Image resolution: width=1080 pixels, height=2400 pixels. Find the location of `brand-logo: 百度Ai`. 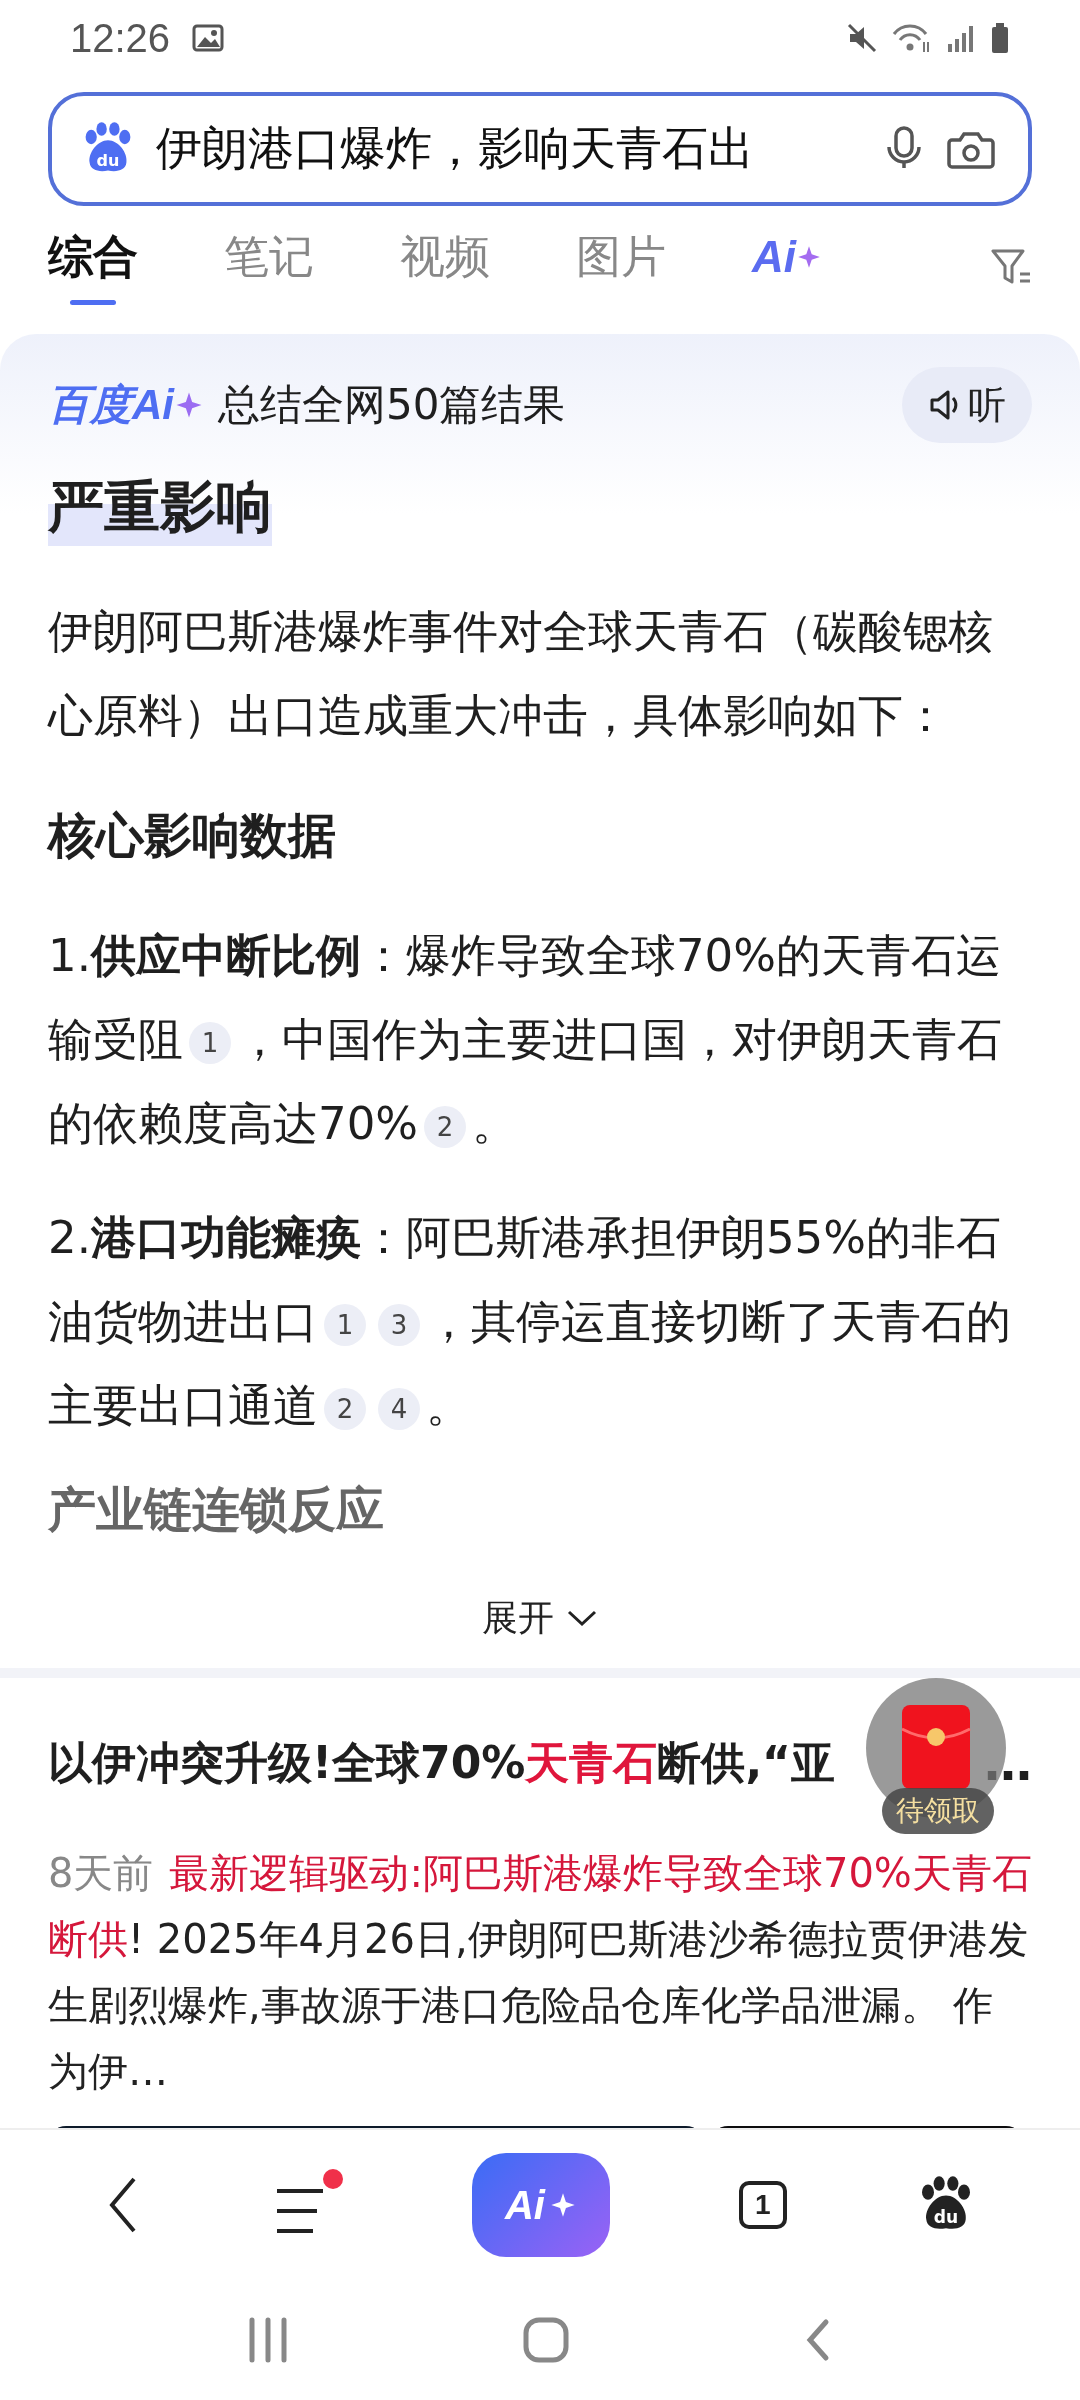

brand-logo: 百度Ai is located at coordinates (111, 405).